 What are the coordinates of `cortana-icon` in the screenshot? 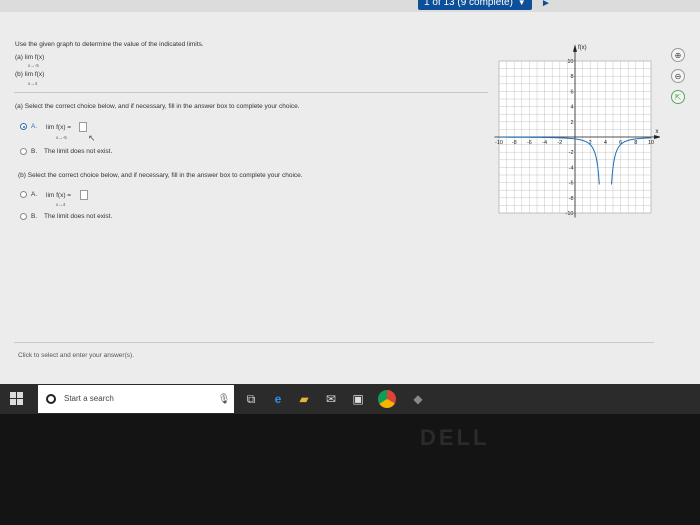 It's located at (51, 399).